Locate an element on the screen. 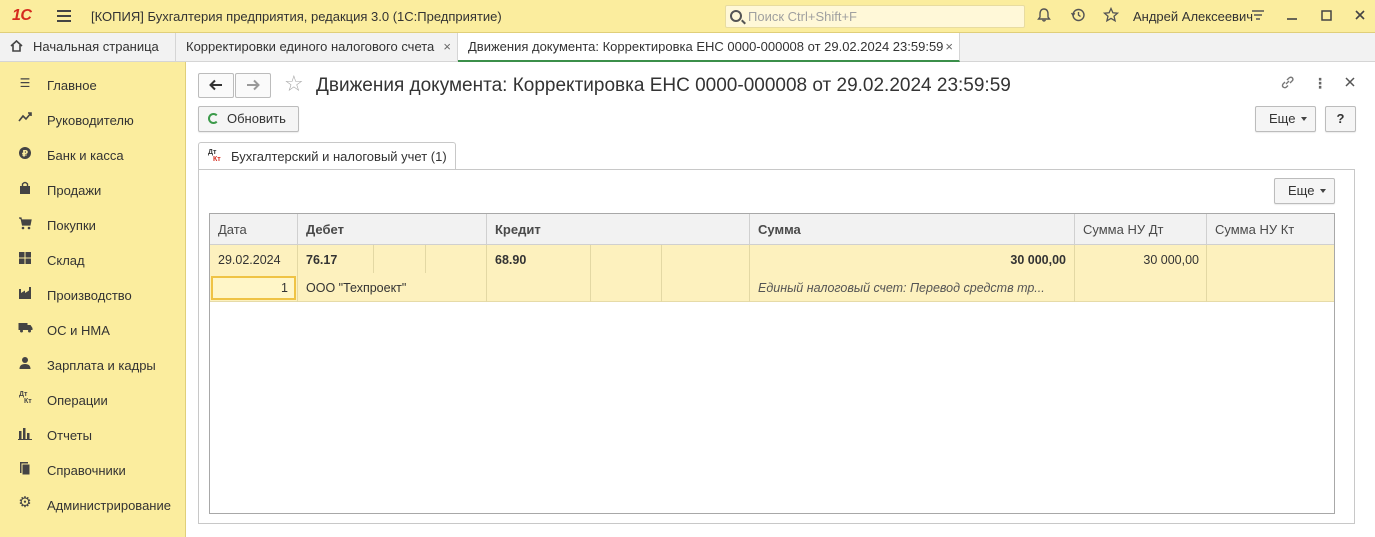  sidebar-item-admin: ⚙ Администрирование is located at coordinates (93, 502).